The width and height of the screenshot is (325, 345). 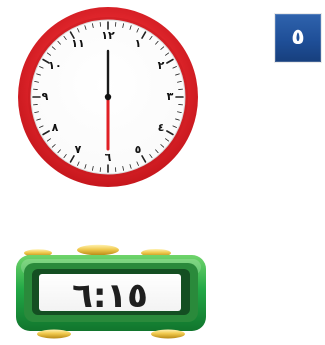 What do you see at coordinates (45, 96) in the screenshot?
I see `clock-numeral-9: ٩` at bounding box center [45, 96].